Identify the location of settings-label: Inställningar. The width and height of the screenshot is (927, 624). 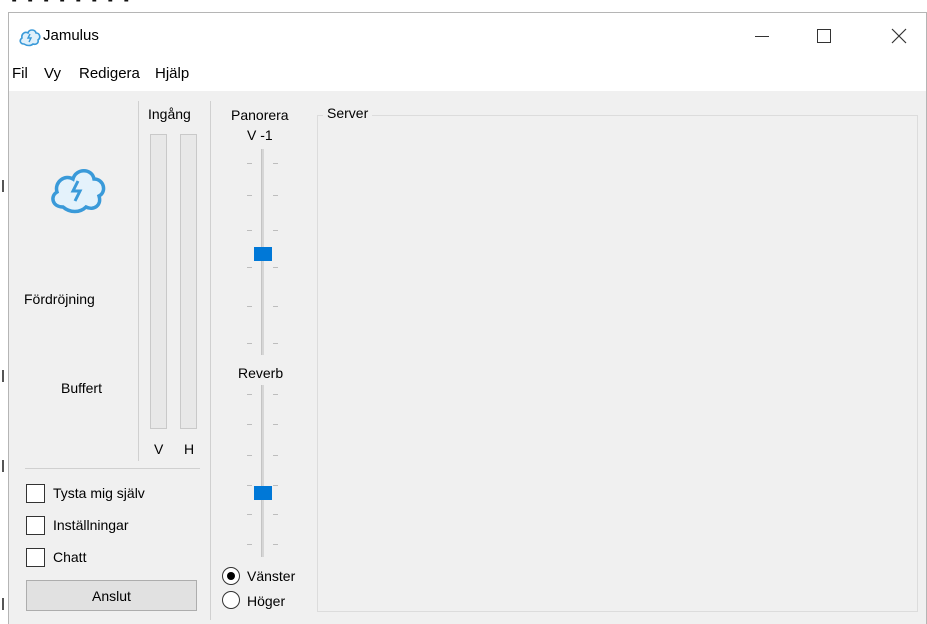
(91, 525).